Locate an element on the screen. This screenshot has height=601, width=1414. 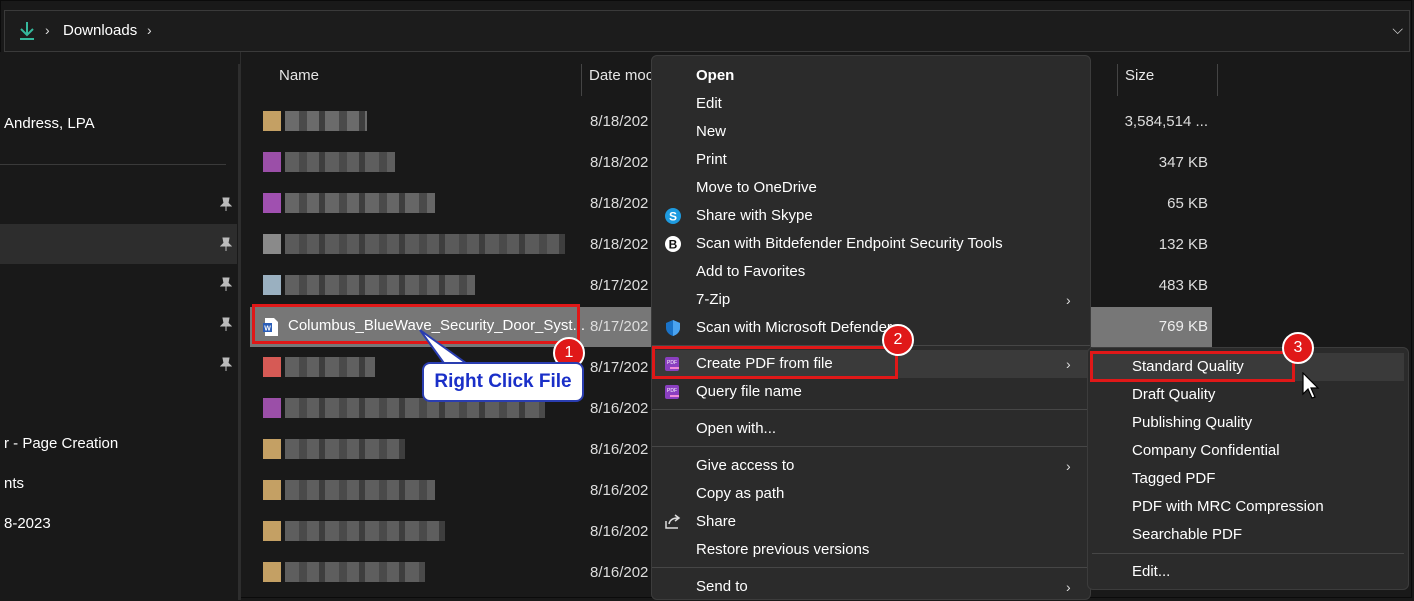
bitdefender-icon: B is located at coordinates (673, 244).